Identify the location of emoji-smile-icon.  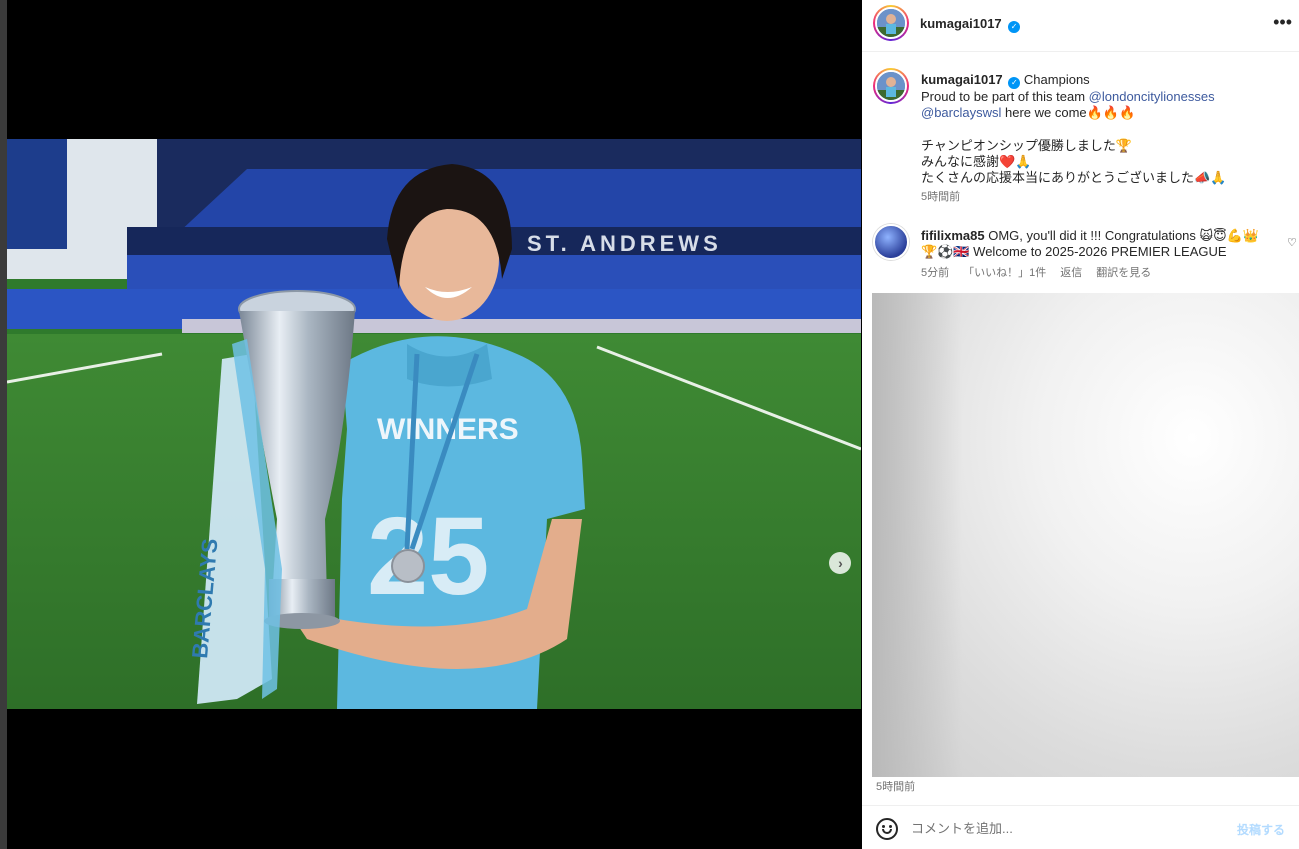
(887, 829).